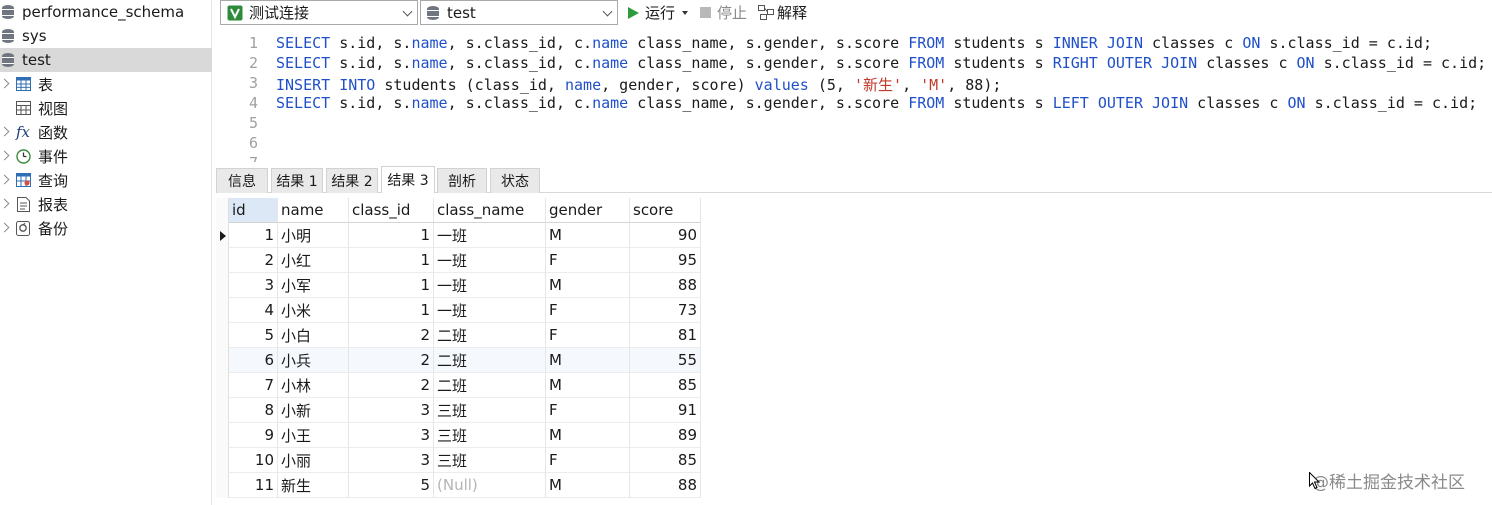 The height and width of the screenshot is (505, 1492). I want to click on cell-name: 小红, so click(313, 260).